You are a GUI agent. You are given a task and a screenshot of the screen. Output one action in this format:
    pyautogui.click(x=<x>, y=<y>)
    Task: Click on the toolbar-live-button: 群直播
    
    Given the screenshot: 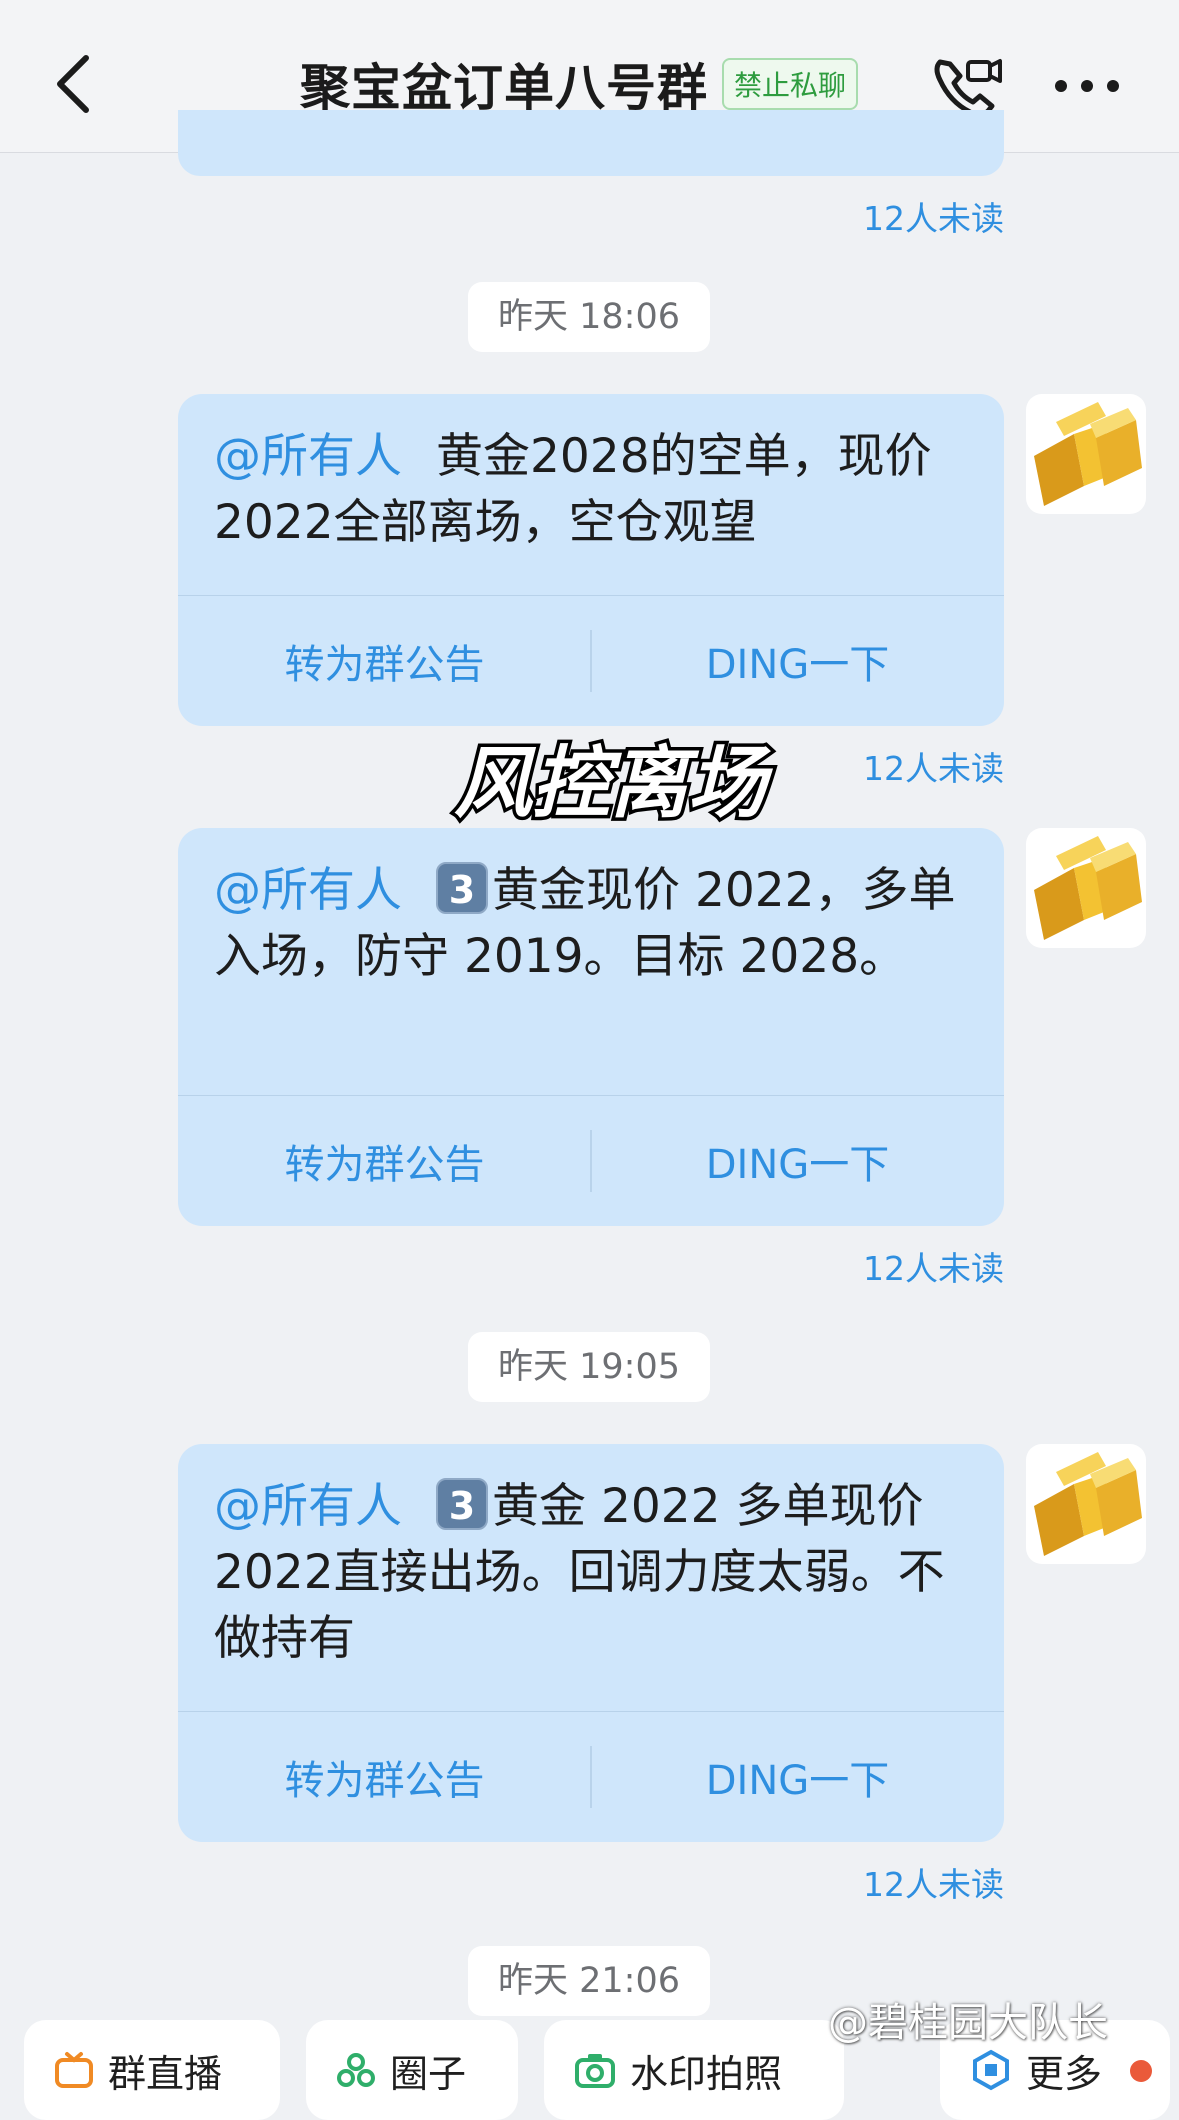 What is the action you would take?
    pyautogui.click(x=152, y=2070)
    